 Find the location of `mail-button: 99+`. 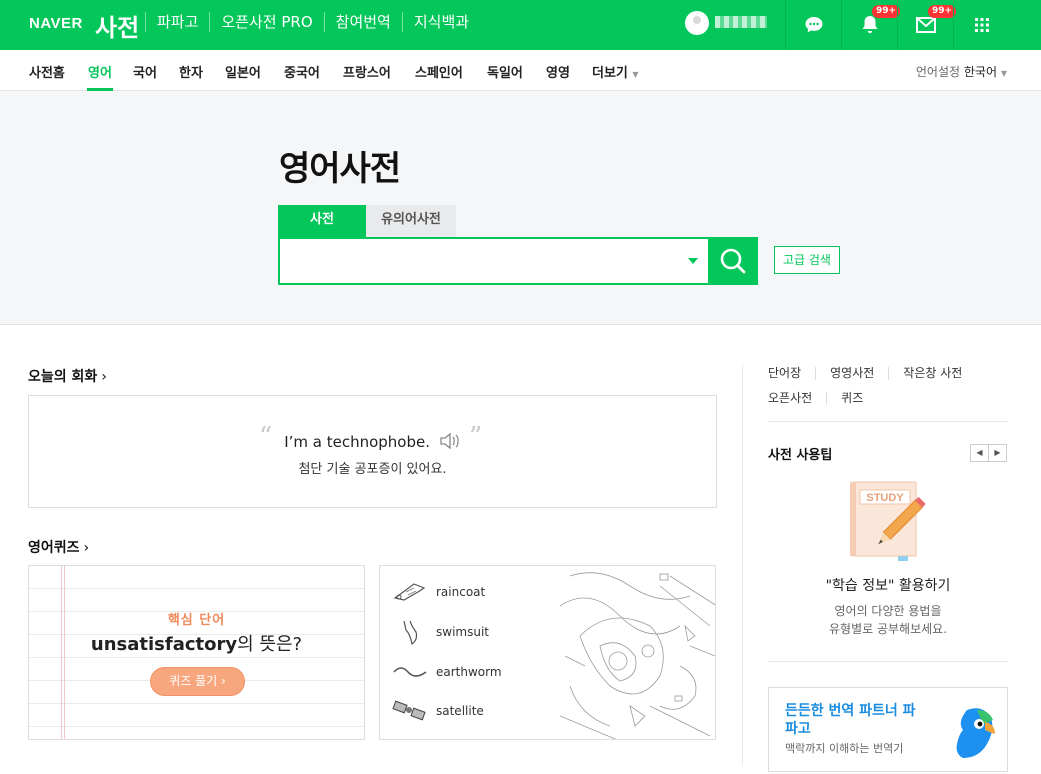

mail-button: 99+ is located at coordinates (927, 25).